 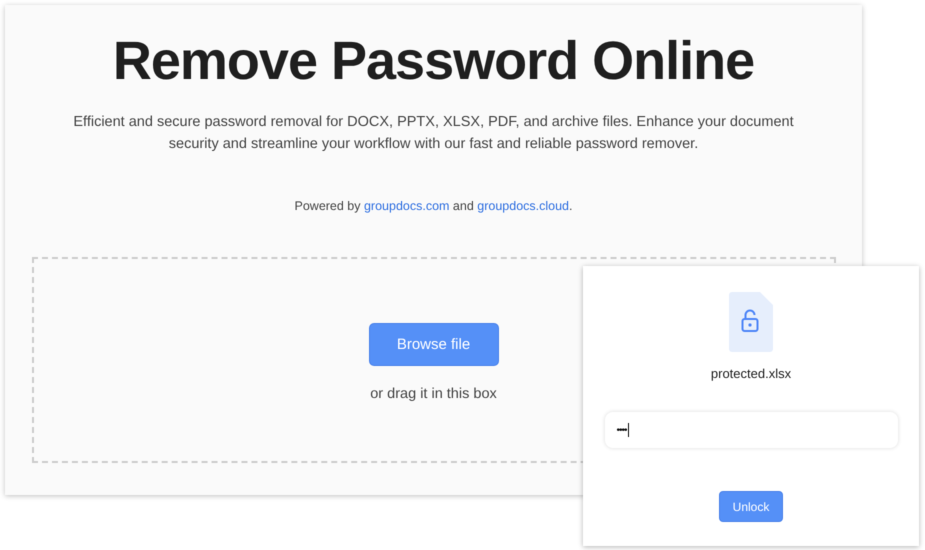 I want to click on file-lock-icon, so click(x=751, y=322).